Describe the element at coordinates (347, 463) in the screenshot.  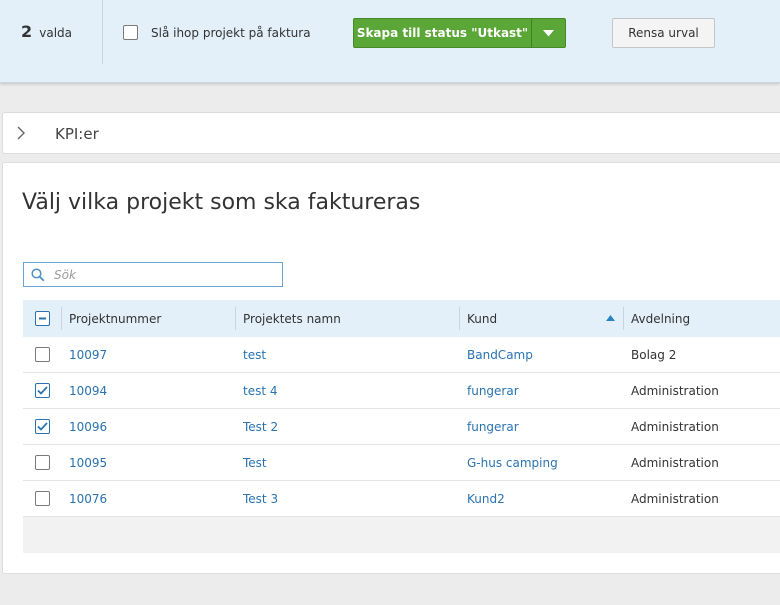
I see `table-cell: Test` at that location.